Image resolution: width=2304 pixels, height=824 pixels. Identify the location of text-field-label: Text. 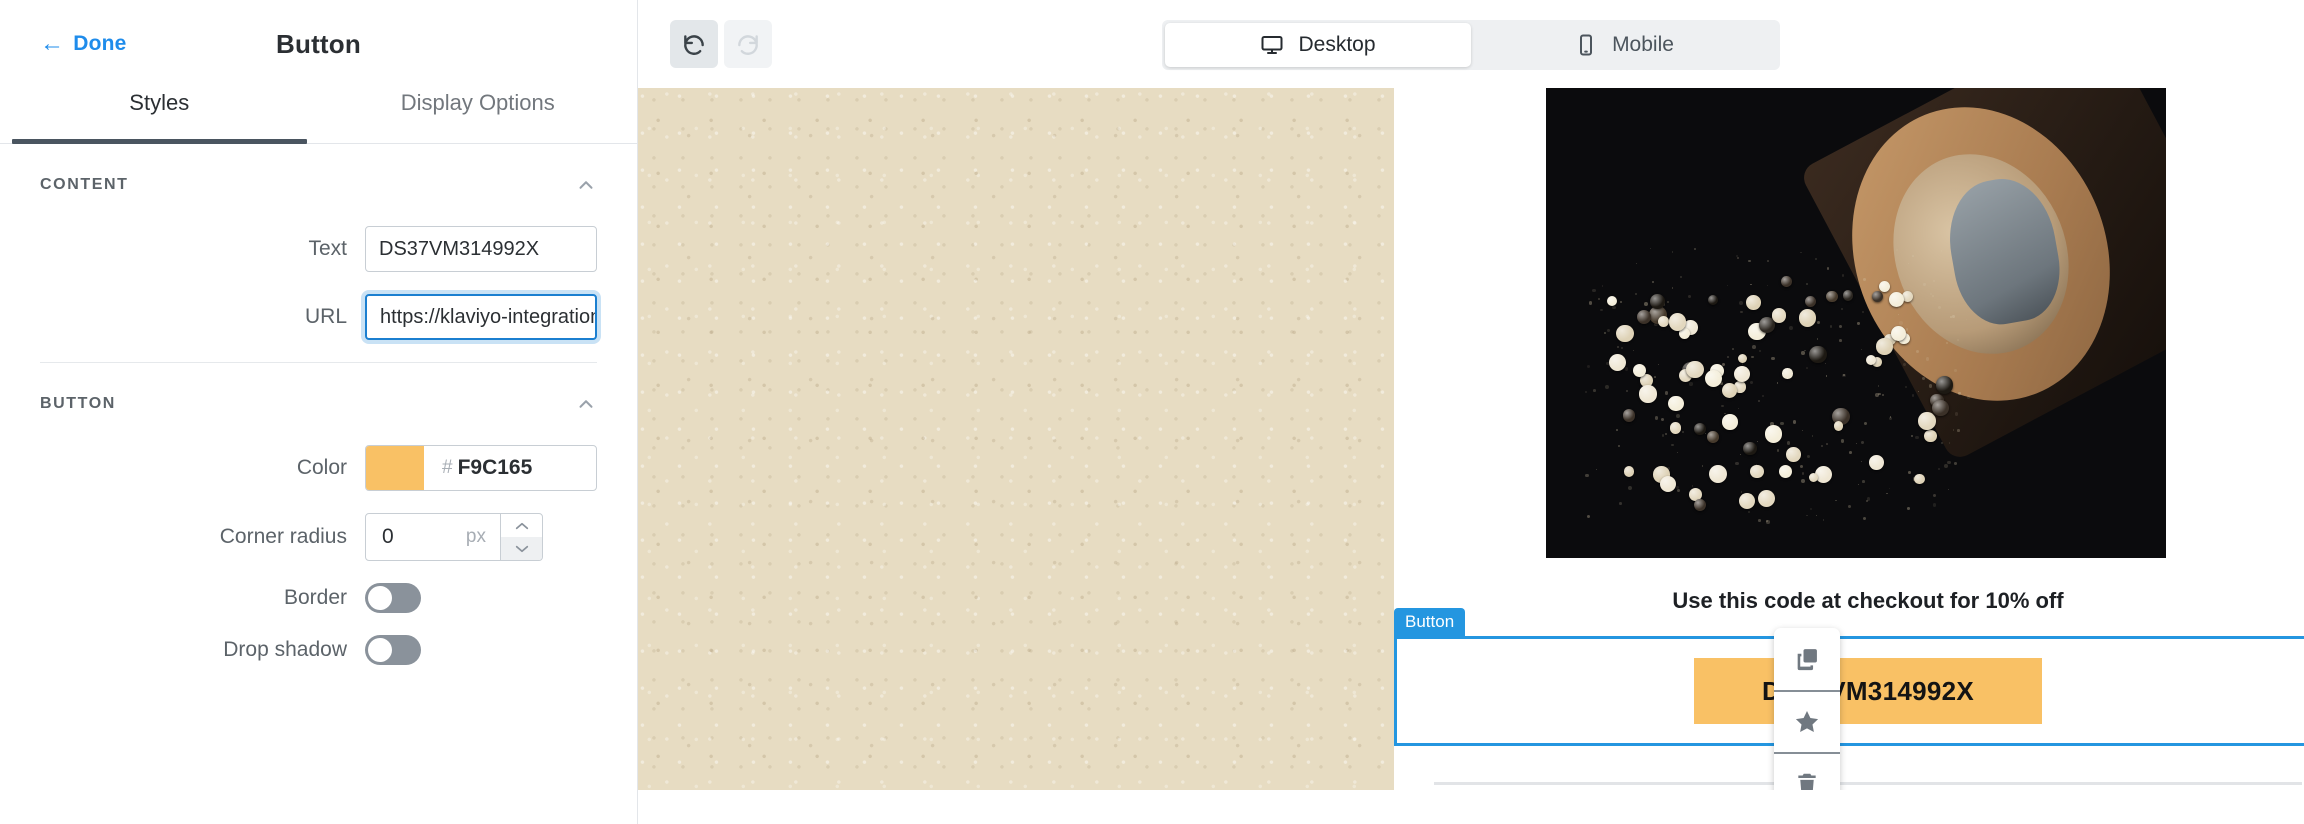
(327, 248).